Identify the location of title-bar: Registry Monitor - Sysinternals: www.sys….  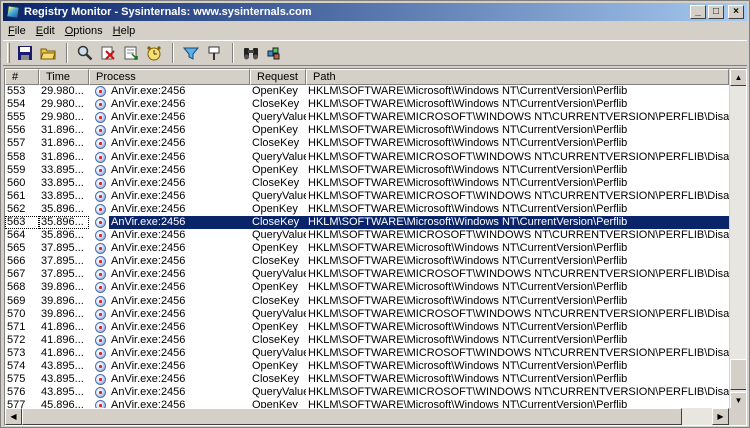
(375, 12).